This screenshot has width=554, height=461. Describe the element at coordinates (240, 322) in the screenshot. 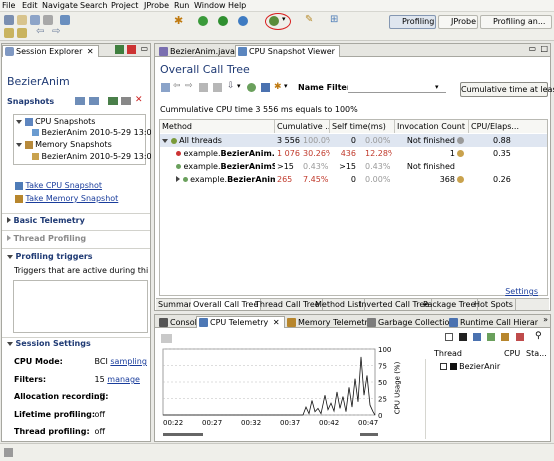

I see `tab-cpu-telemetry: CPU Telemetry ✕` at that location.